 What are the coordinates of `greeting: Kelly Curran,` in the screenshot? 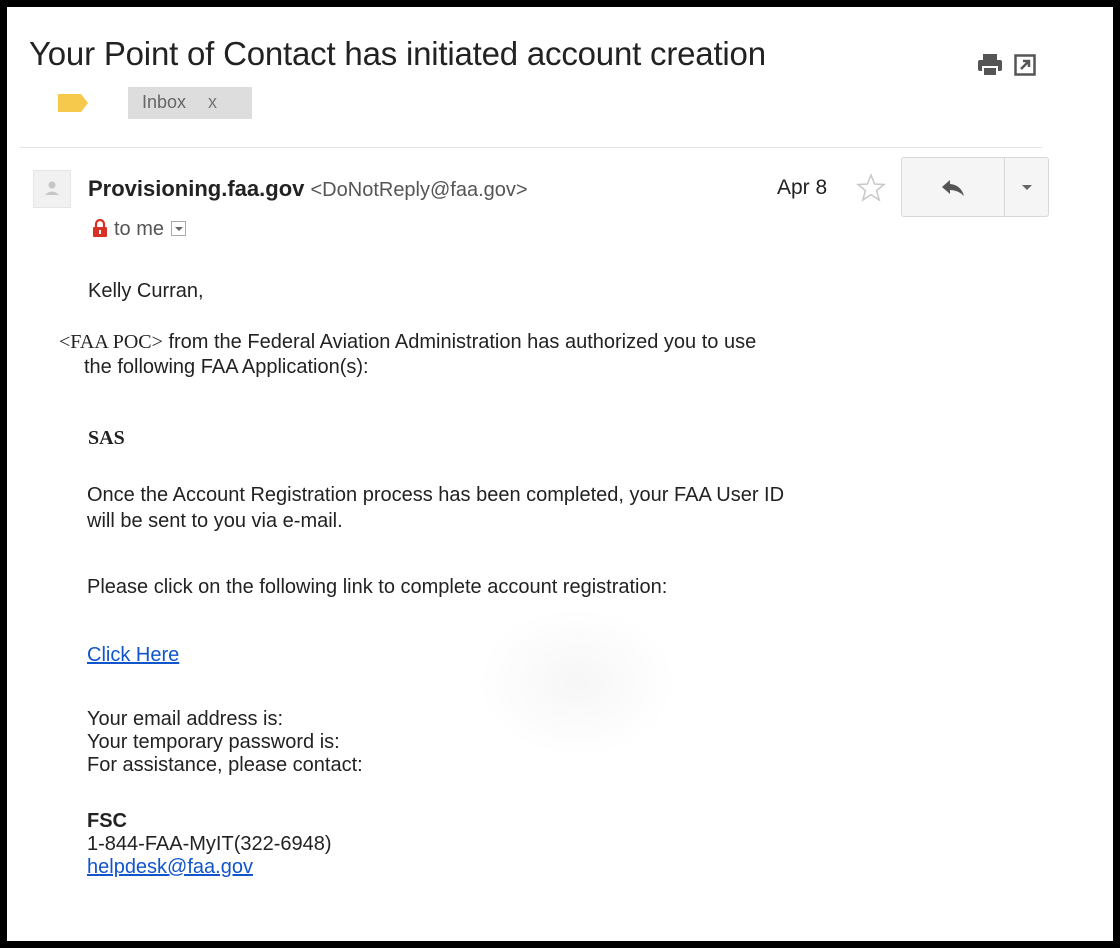 It's located at (146, 291).